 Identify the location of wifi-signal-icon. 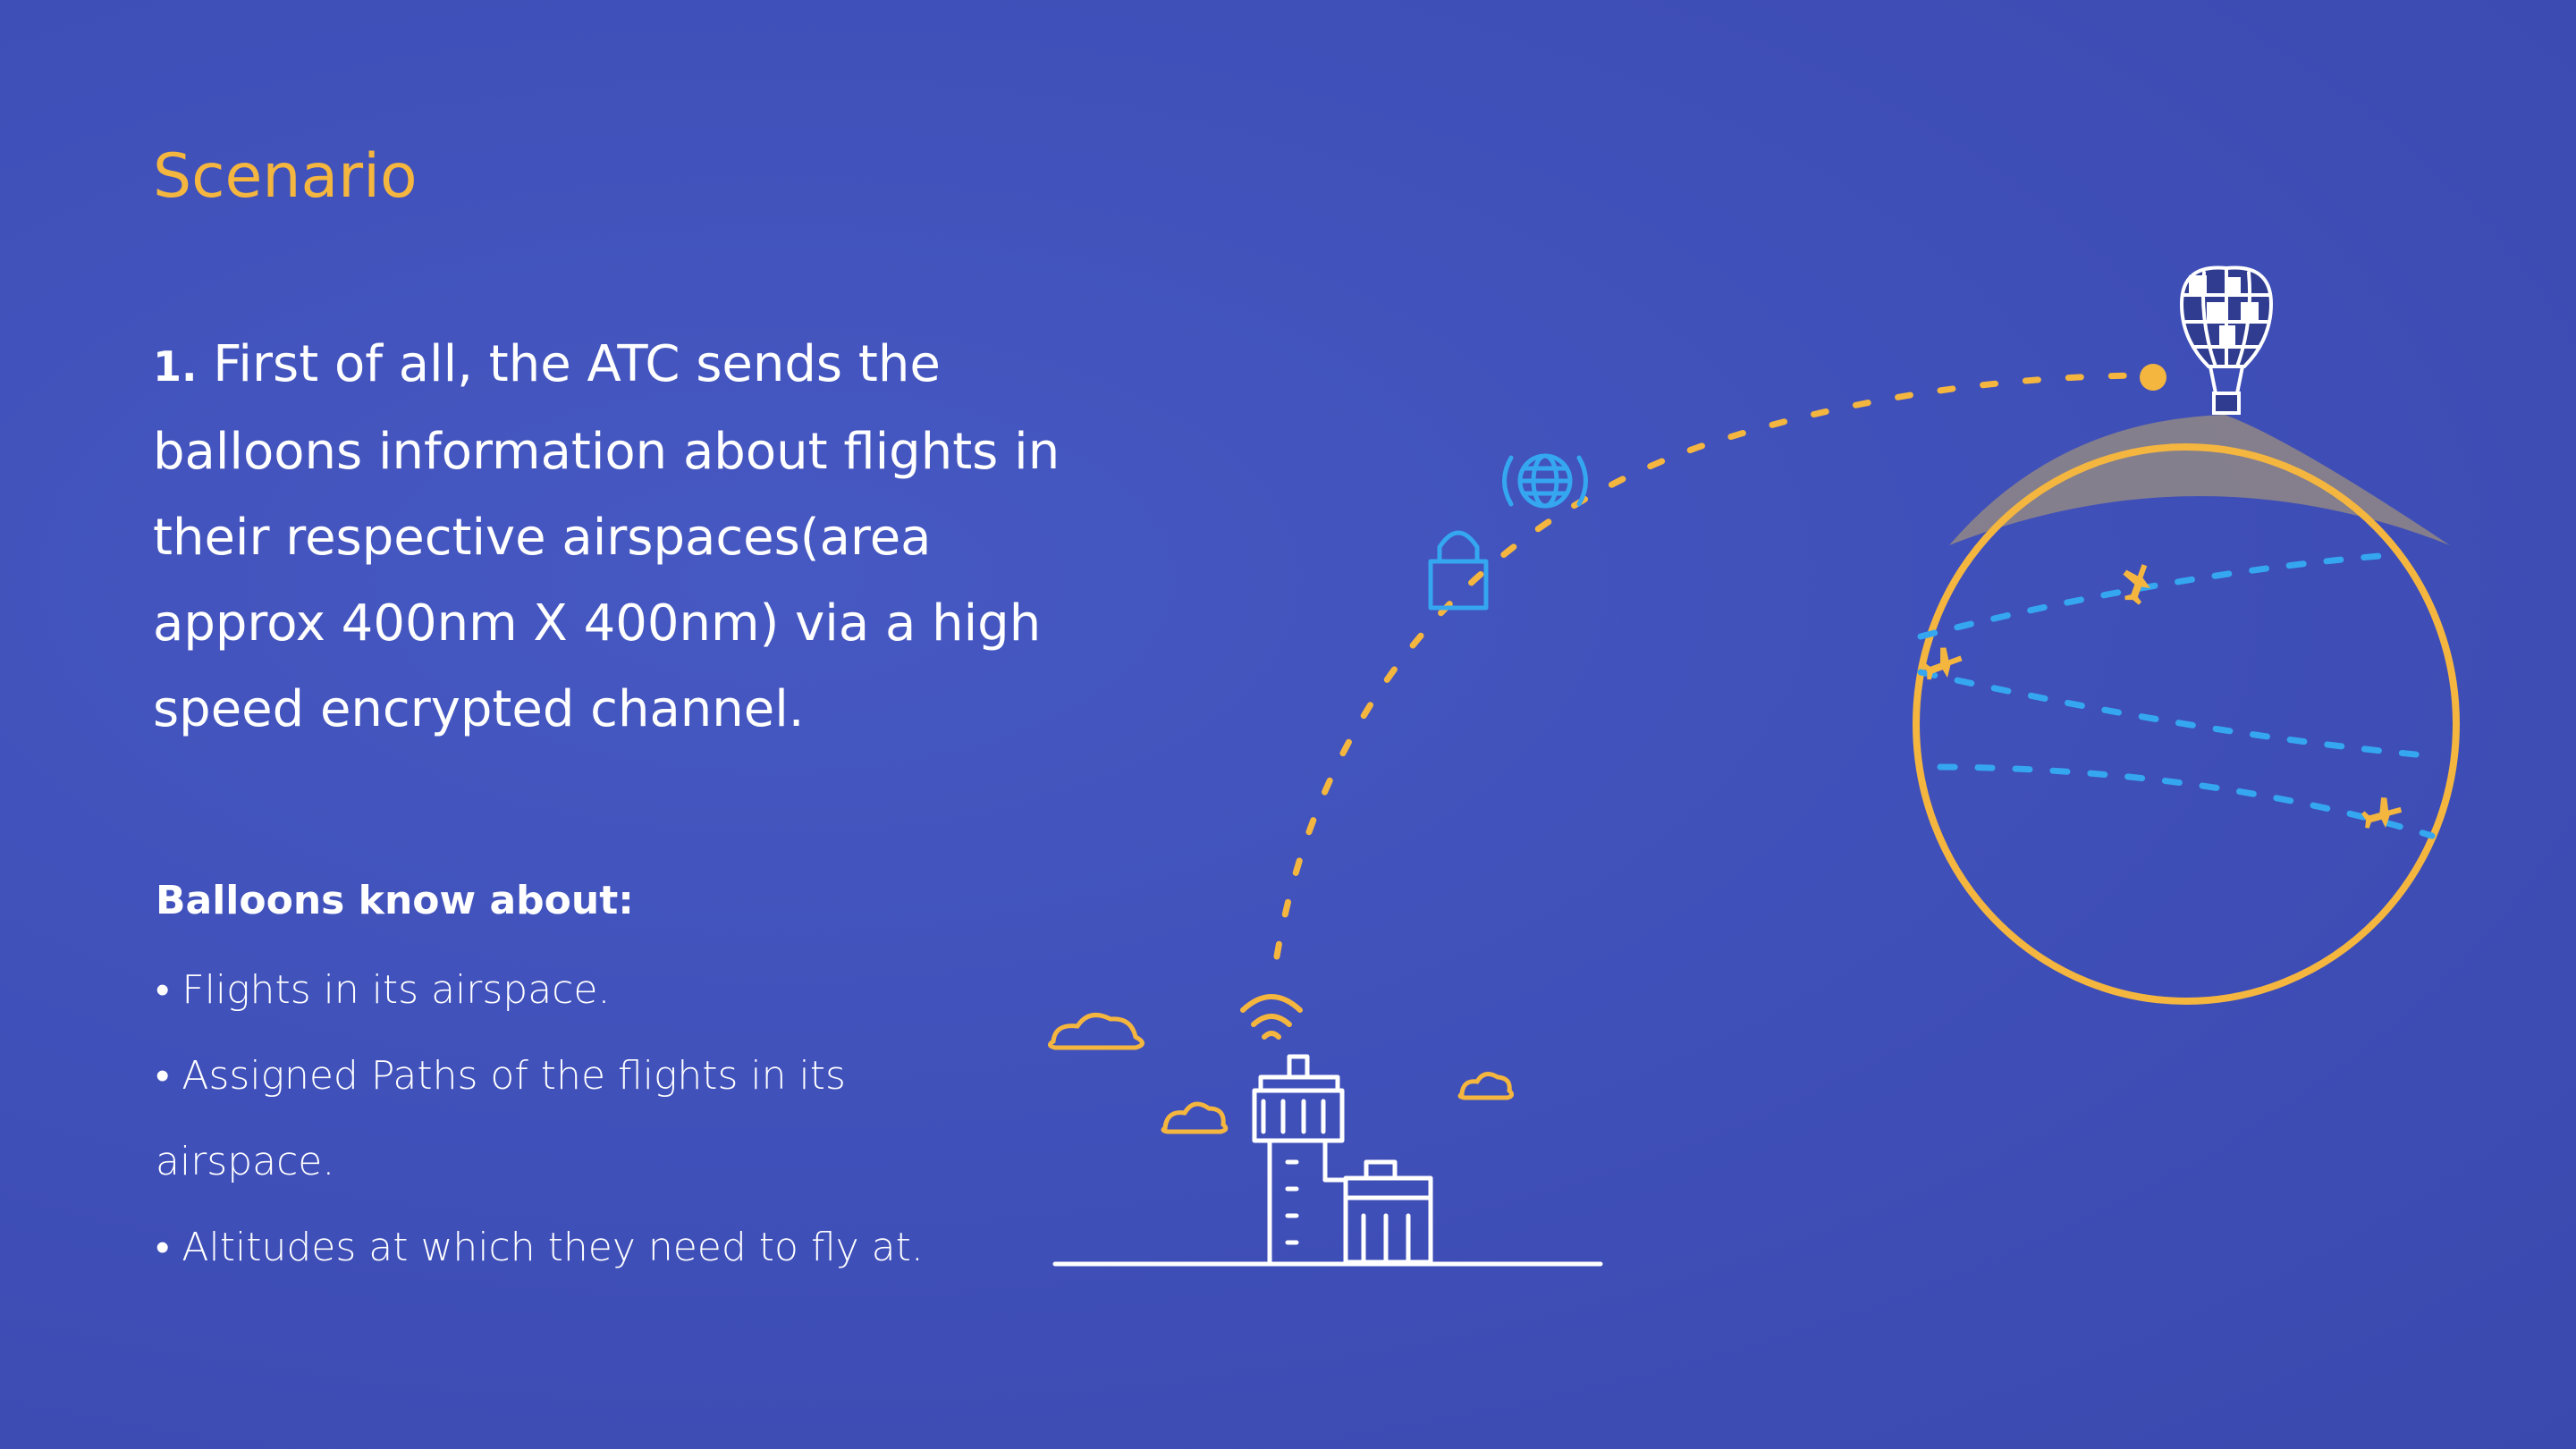
(1271, 1017).